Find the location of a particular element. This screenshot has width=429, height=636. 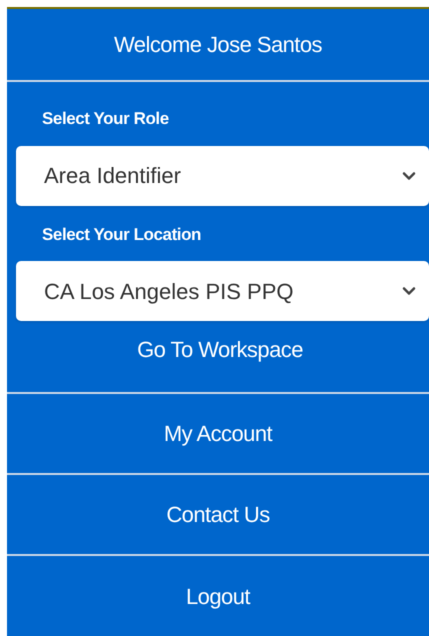

field-label: Select Your Location is located at coordinates (122, 235).